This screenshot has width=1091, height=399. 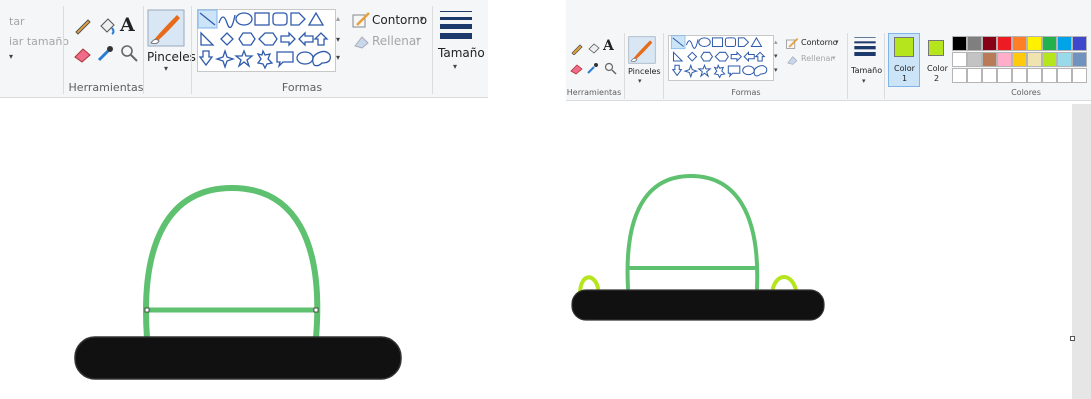 I want to click on right-size-label: Tamaño, so click(x=866, y=70).